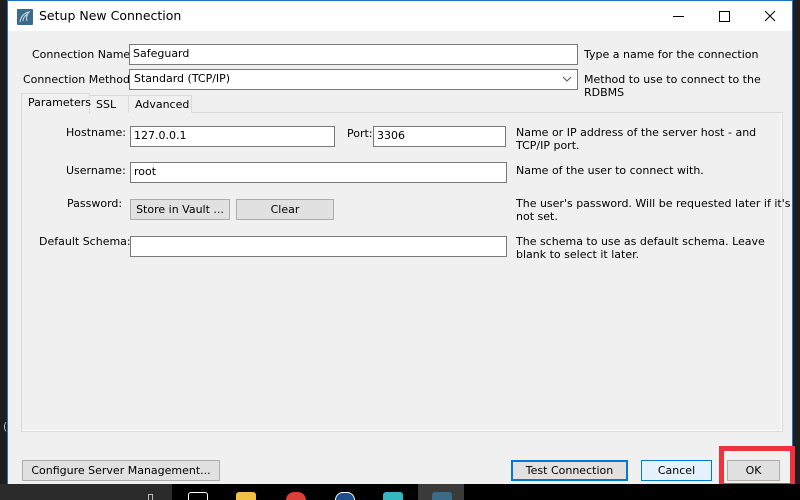 This screenshot has height=500, width=800. I want to click on connection-method-value: Standard (TCP/IP), so click(182, 78).